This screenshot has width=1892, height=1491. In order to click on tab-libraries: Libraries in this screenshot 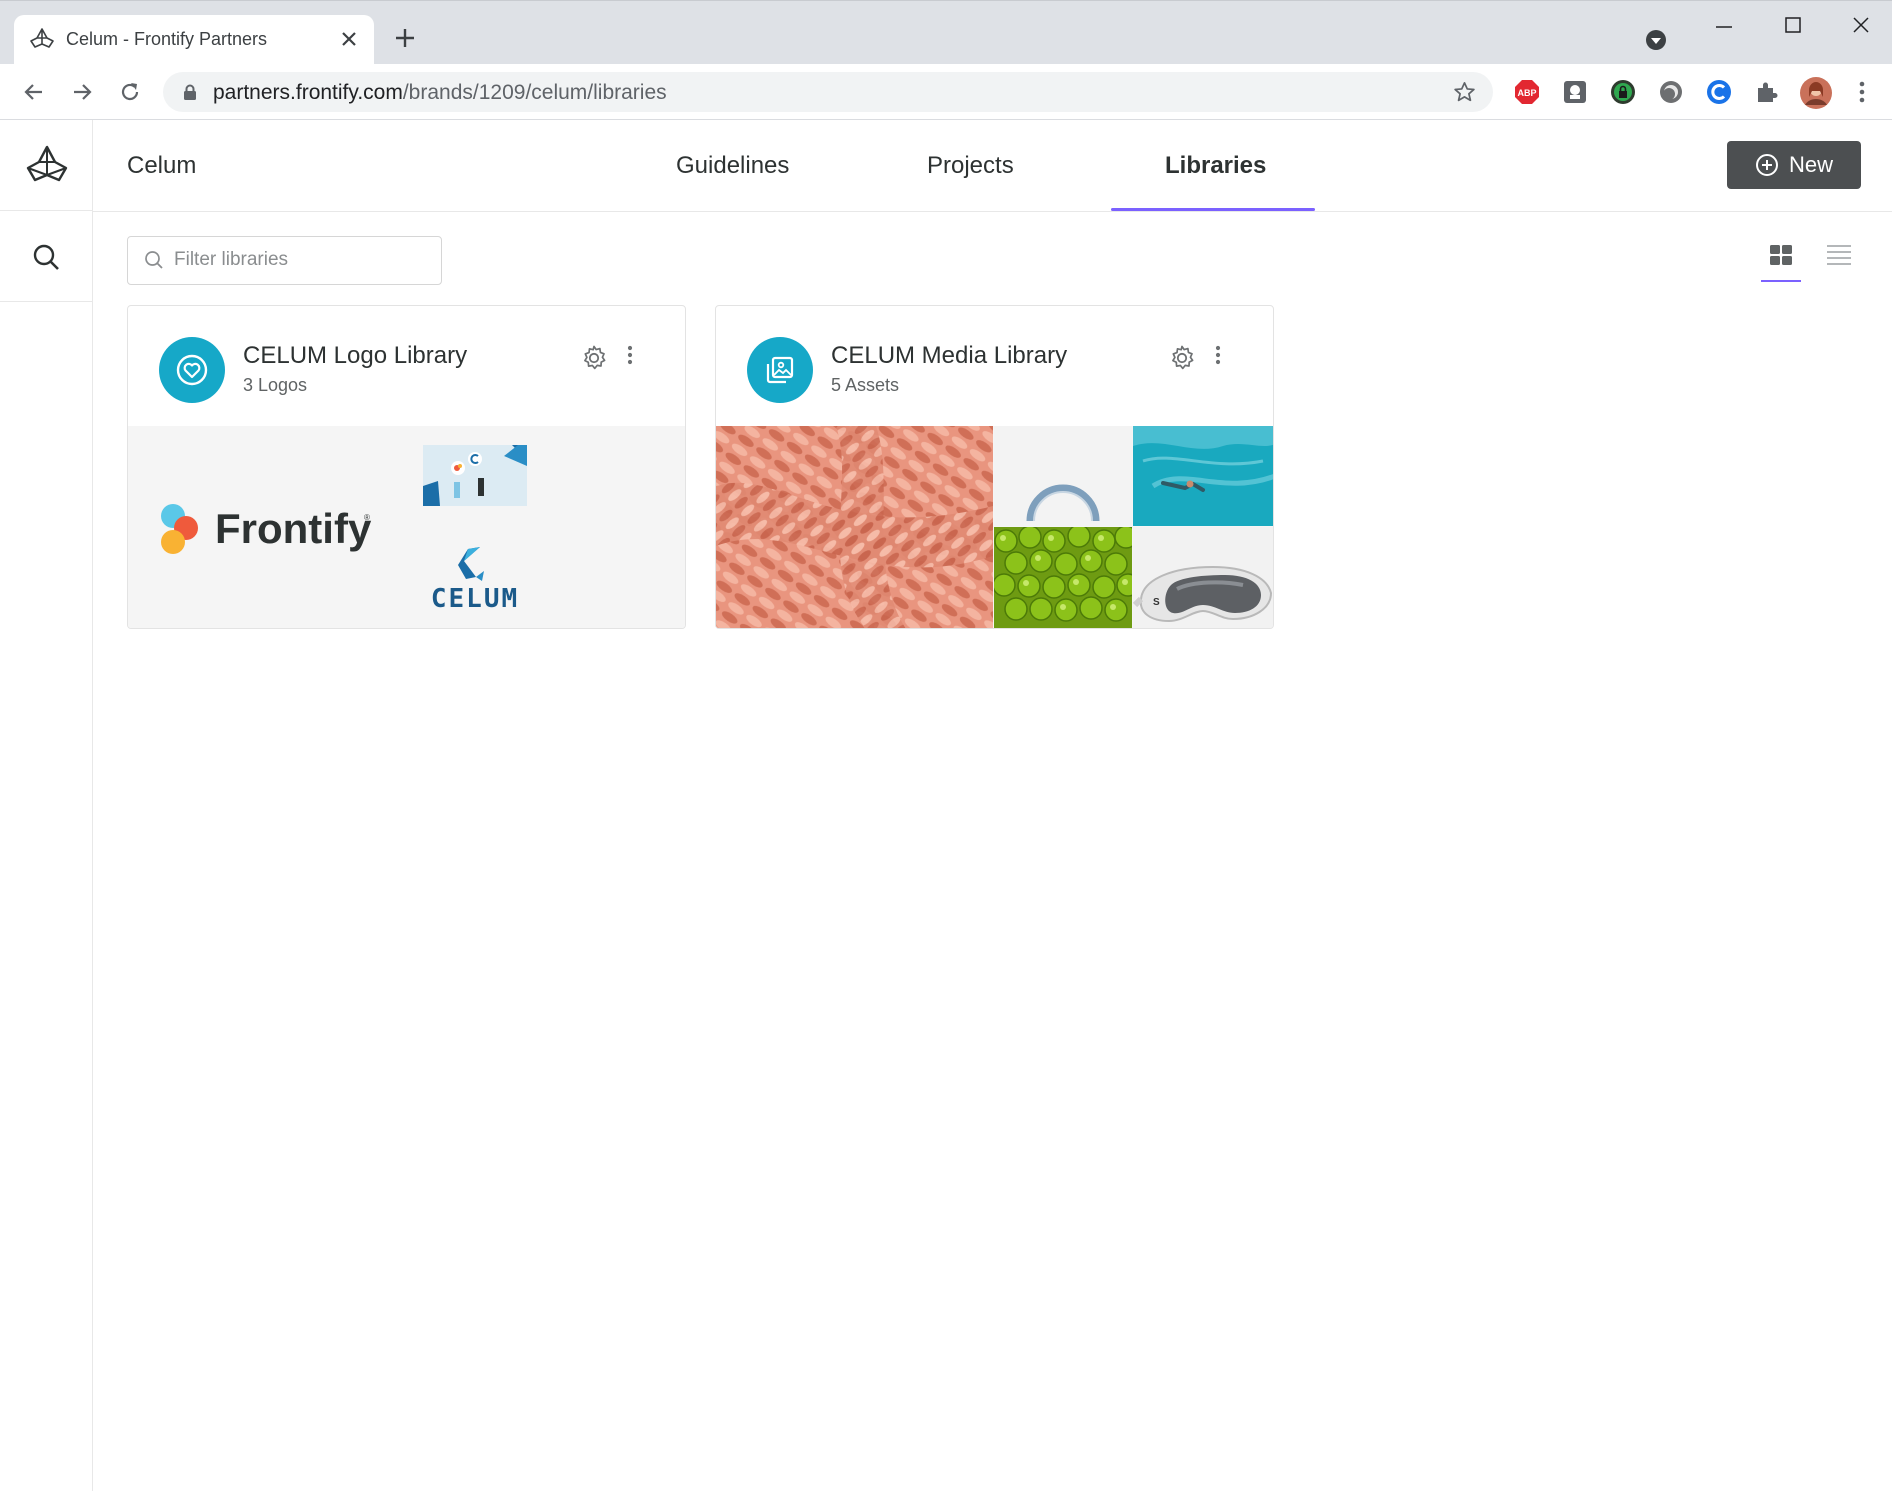, I will do `click(1215, 166)`.